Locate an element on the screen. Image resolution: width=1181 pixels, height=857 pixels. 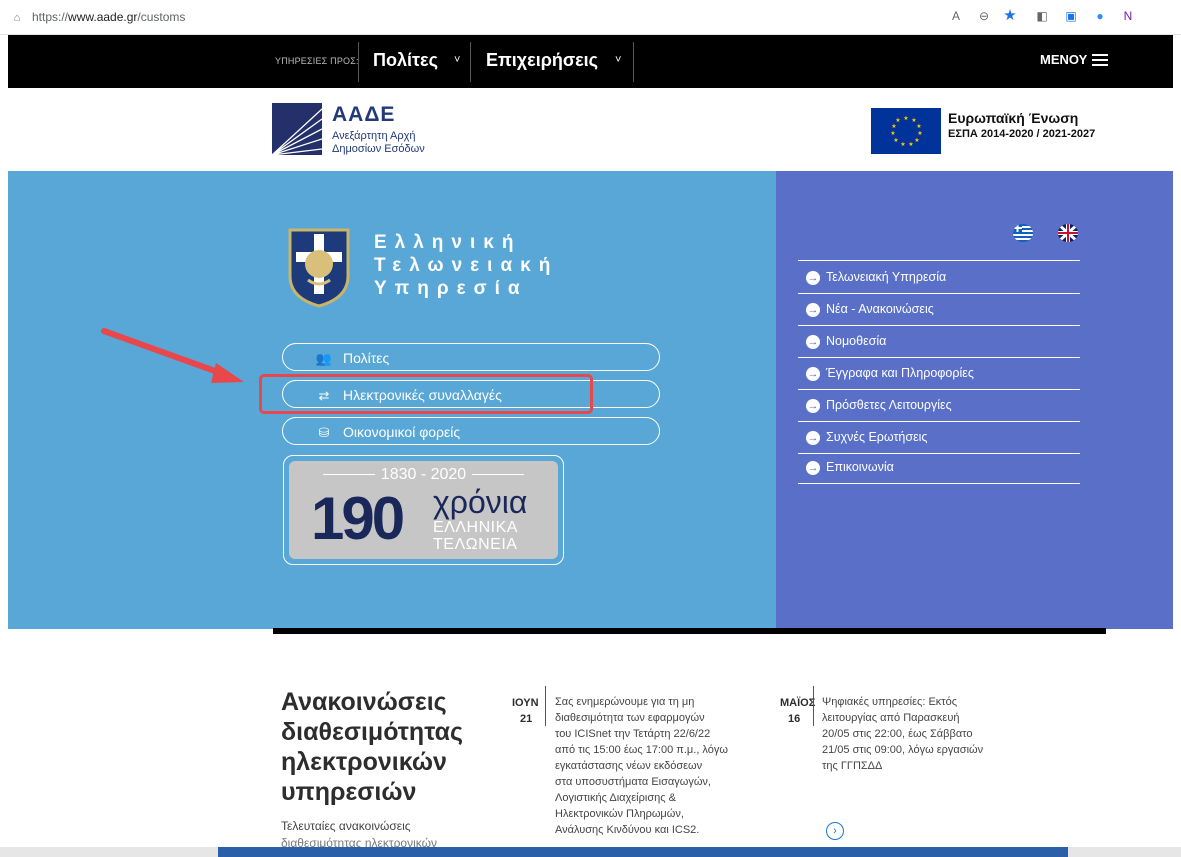
customs-emblem-icon is located at coordinates (319, 266).